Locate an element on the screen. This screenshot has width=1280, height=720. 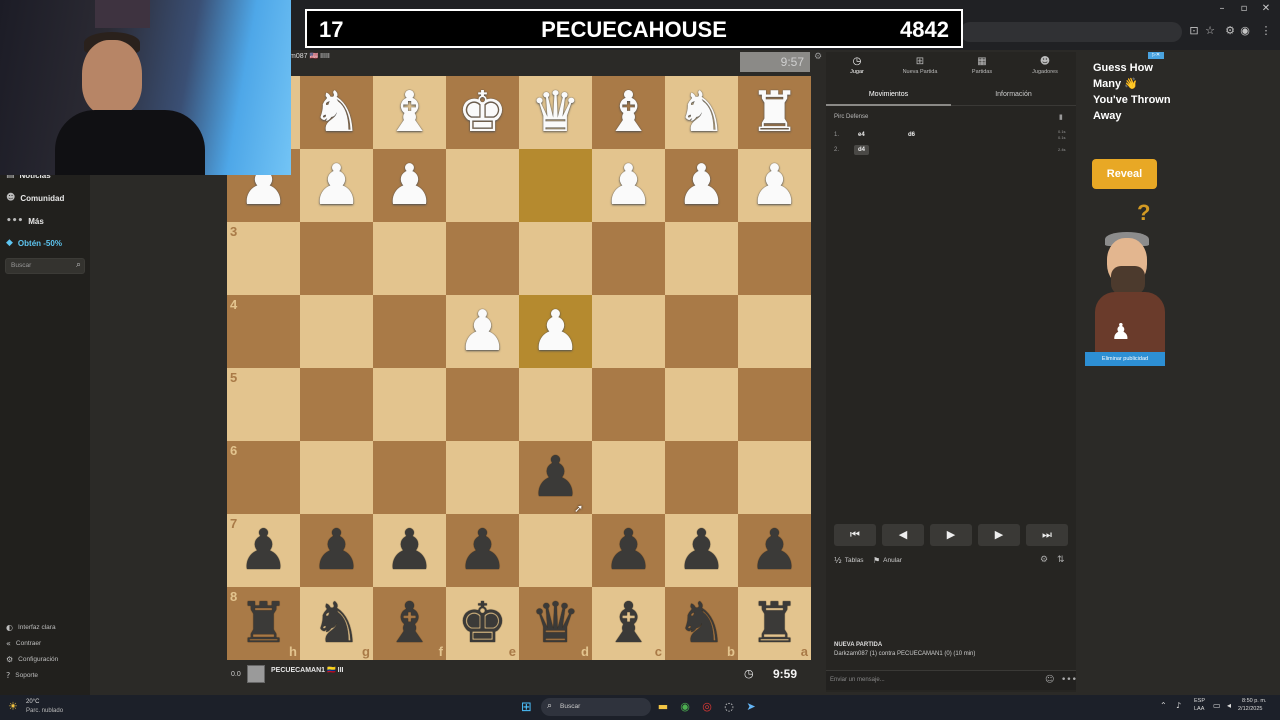
move-white: e4 is located at coordinates (861, 135).